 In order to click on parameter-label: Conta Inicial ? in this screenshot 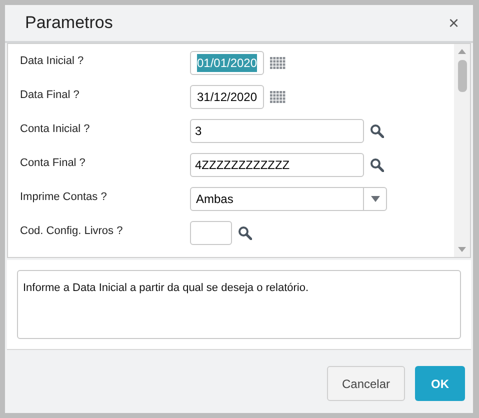, I will do `click(55, 129)`.